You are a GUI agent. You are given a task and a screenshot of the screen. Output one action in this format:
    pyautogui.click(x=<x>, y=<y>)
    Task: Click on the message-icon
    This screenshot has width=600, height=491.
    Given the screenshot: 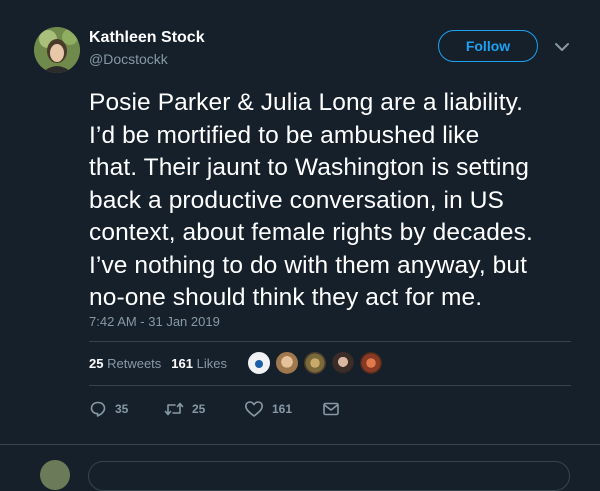 What is the action you would take?
    pyautogui.click(x=331, y=409)
    